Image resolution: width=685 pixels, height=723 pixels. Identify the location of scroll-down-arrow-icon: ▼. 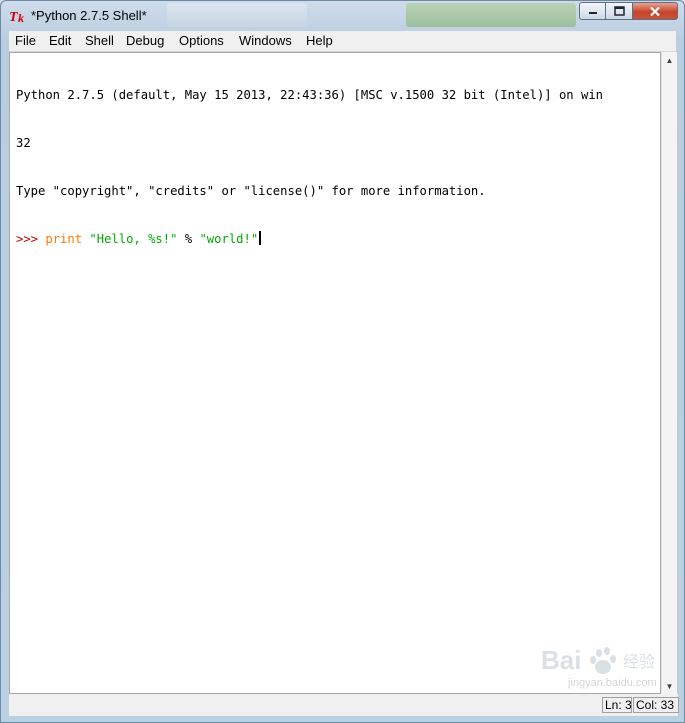
(669, 686).